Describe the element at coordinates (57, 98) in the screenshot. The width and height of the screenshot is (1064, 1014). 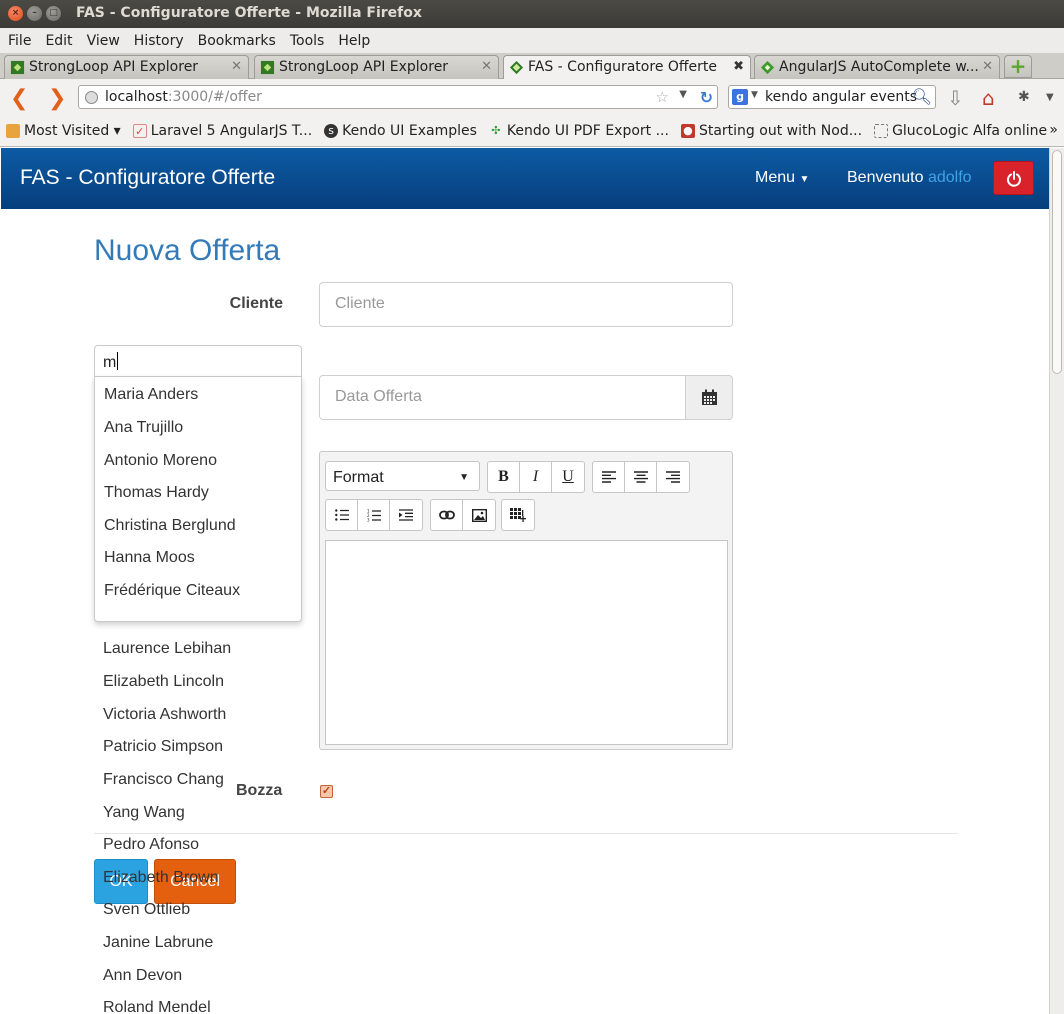
I see `forward-icon: ❯` at that location.